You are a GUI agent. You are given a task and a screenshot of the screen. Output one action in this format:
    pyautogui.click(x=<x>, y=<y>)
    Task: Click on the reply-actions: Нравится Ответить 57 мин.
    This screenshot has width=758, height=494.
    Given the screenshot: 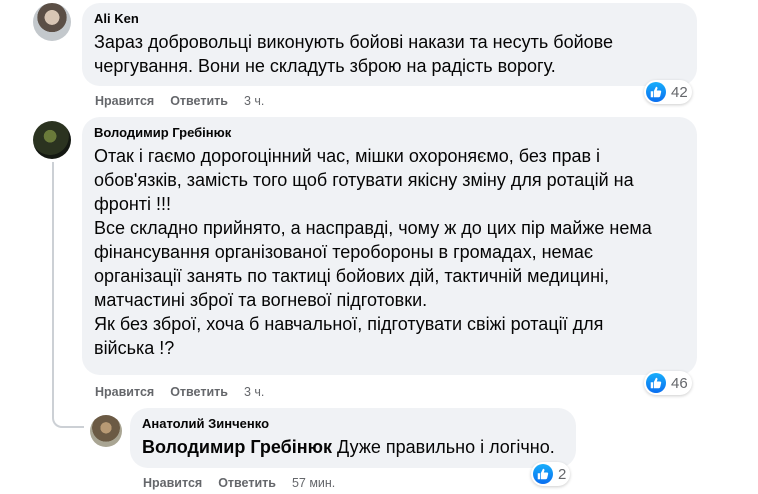 What is the action you would take?
    pyautogui.click(x=247, y=483)
    